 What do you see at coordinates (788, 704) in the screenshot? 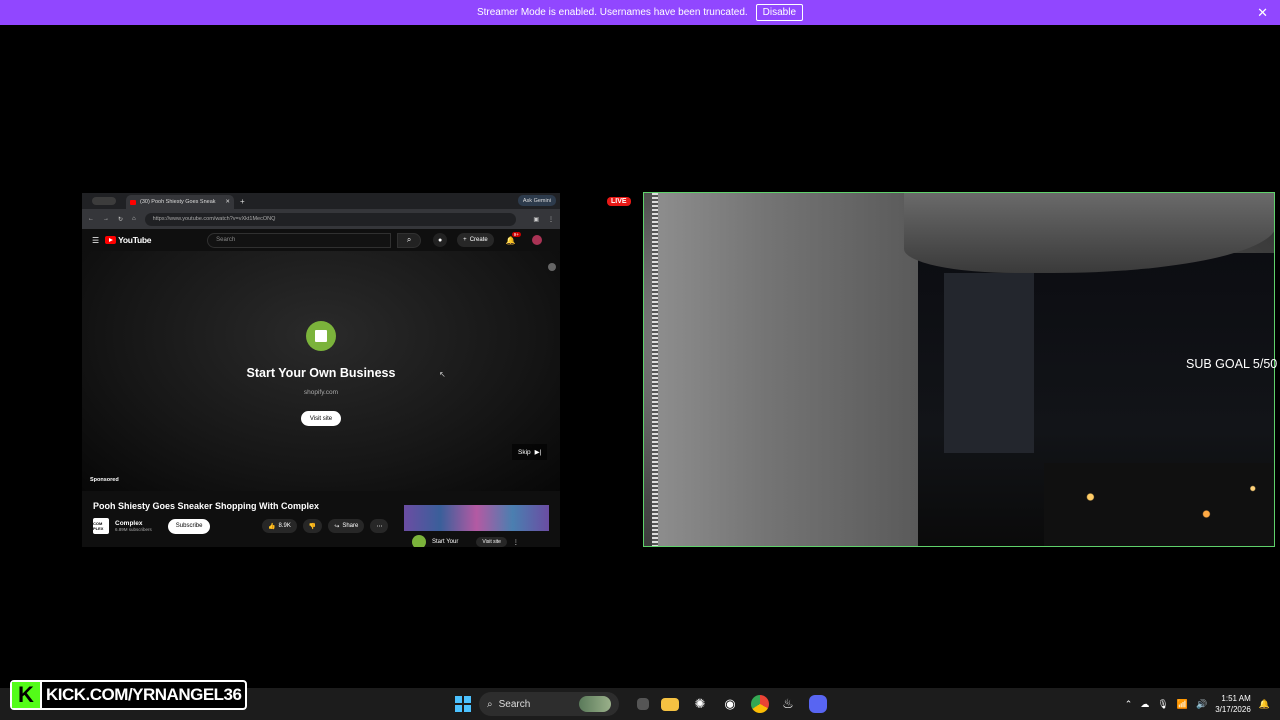
I see `steam-icon: ♨` at bounding box center [788, 704].